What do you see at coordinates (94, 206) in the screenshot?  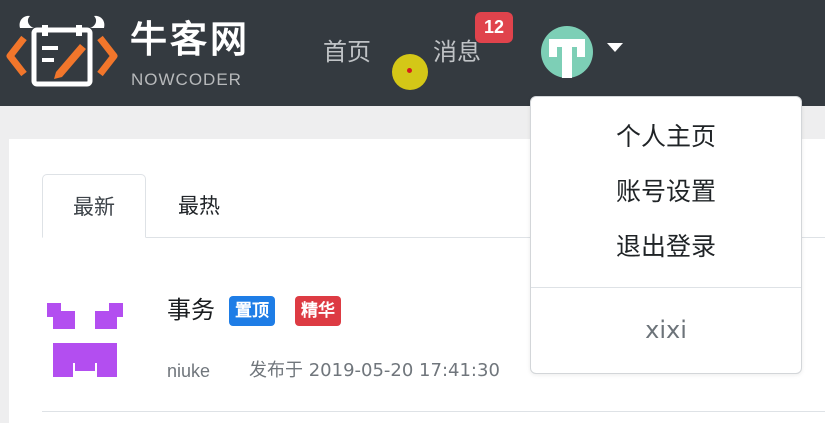 I see `tab-latest: 最新` at bounding box center [94, 206].